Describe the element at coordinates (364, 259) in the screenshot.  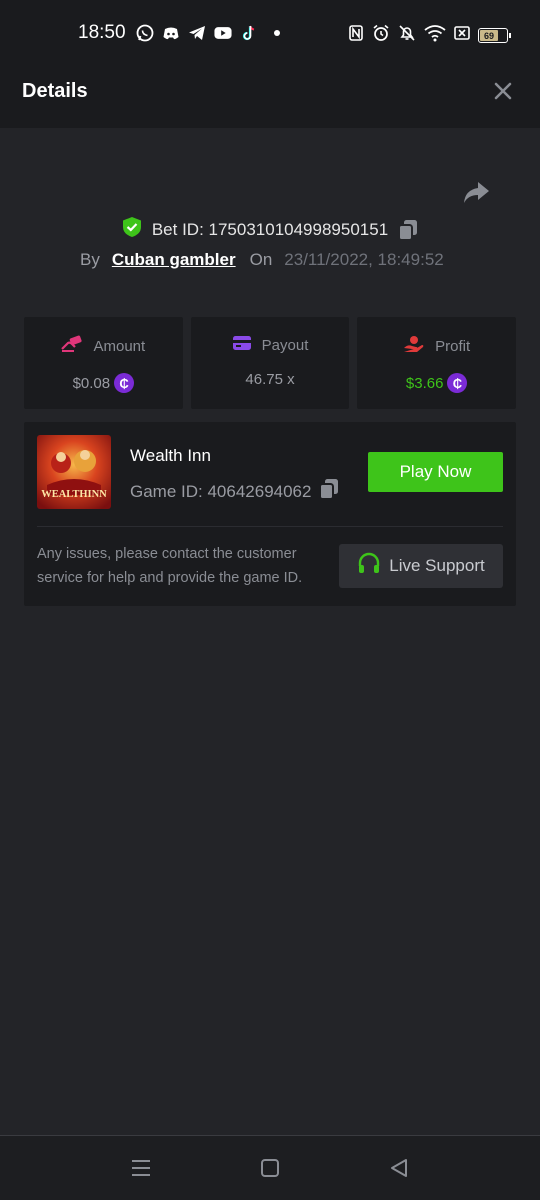
I see `bet-datetime: 23/11/2022, 18:49:52` at that location.